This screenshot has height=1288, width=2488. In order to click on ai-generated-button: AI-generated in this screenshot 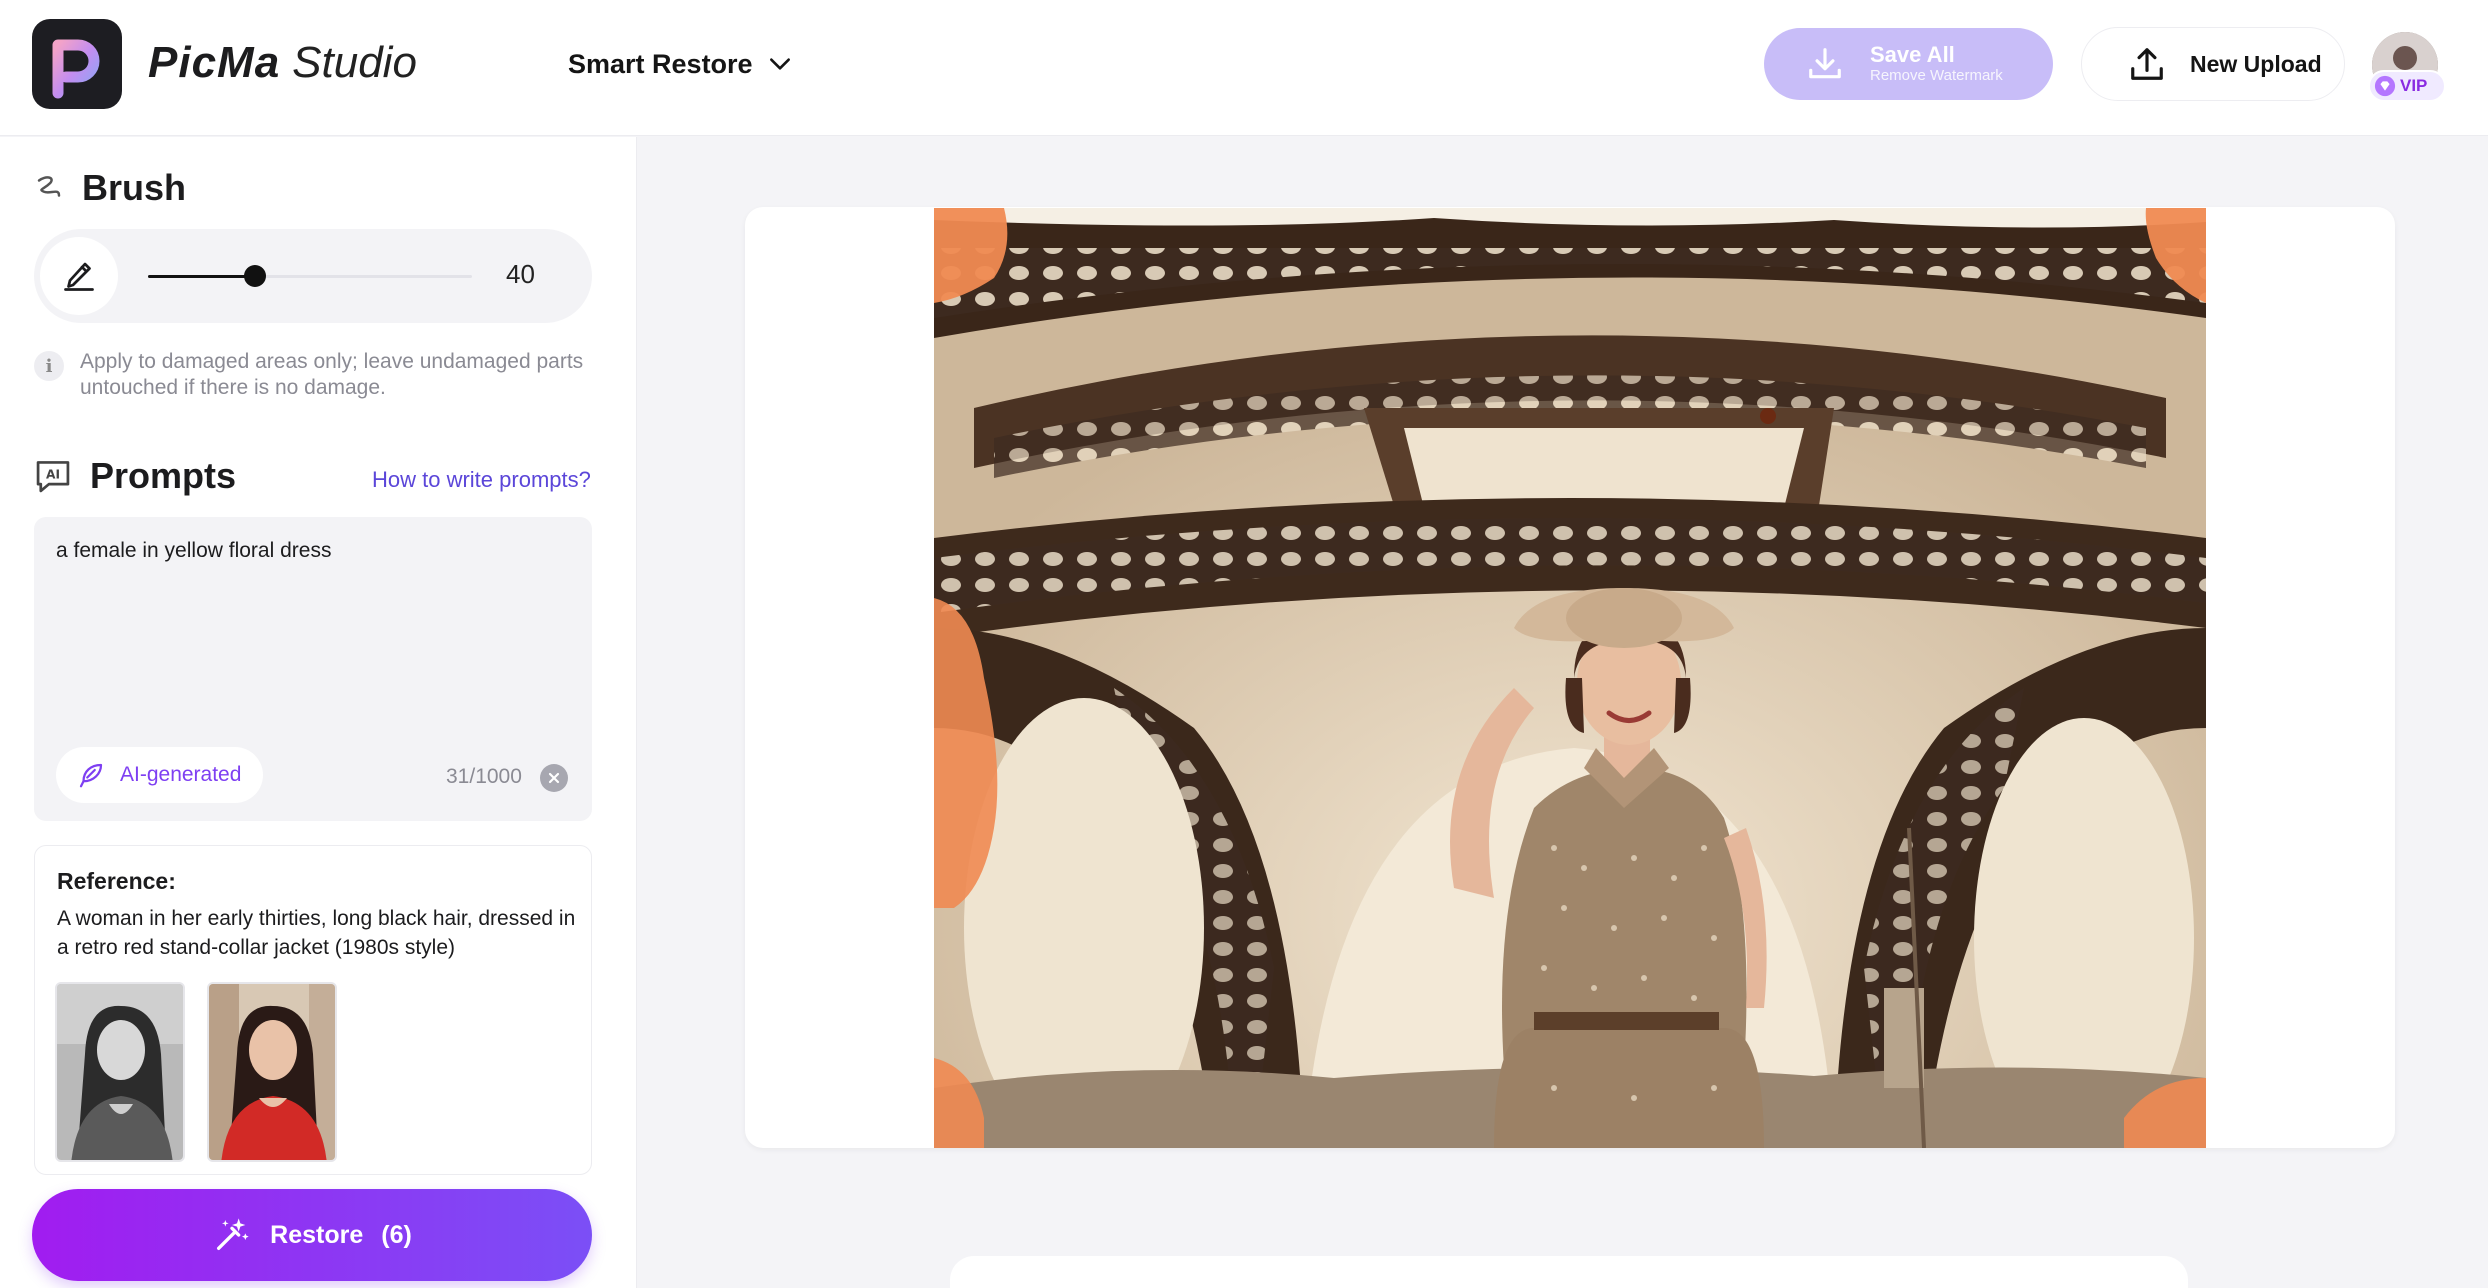, I will do `click(160, 775)`.